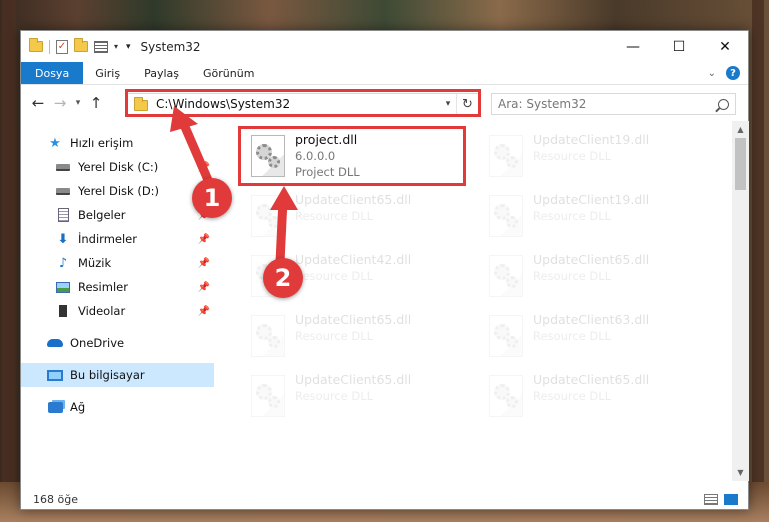 The image size is (769, 522). Describe the element at coordinates (191, 145) in the screenshot. I see `arrow-to-address` at that location.